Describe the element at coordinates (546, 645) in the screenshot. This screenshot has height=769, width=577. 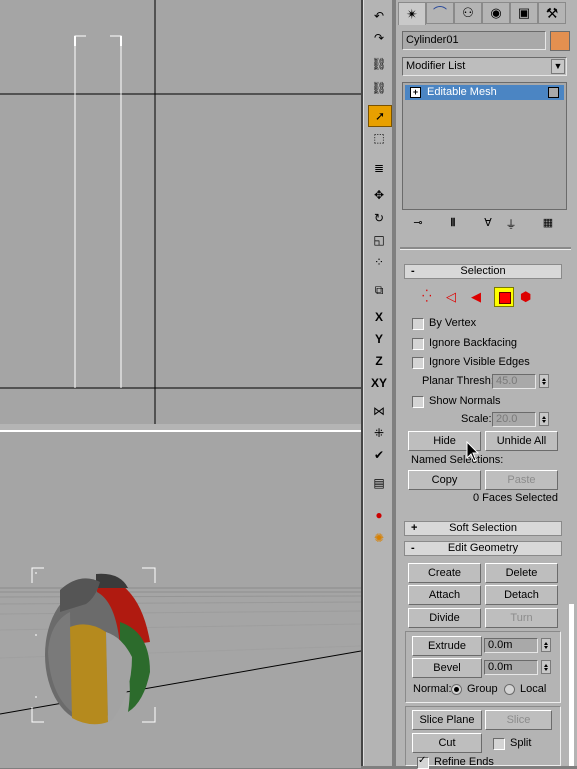
I see `extrude-spinner` at that location.